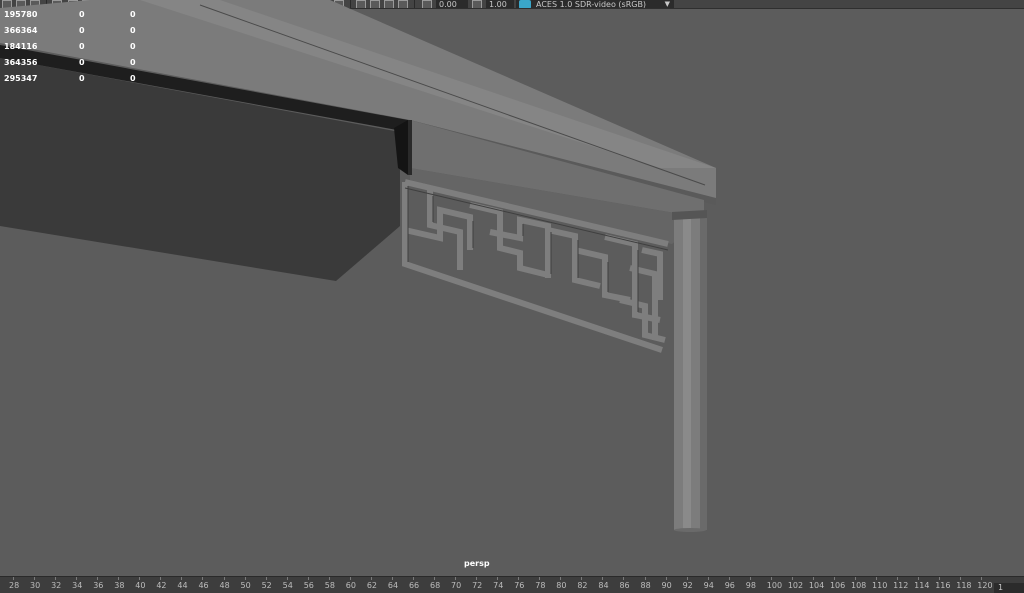 The width and height of the screenshot is (1024, 593). I want to click on time-slider-tick-label: 94, so click(708, 585).